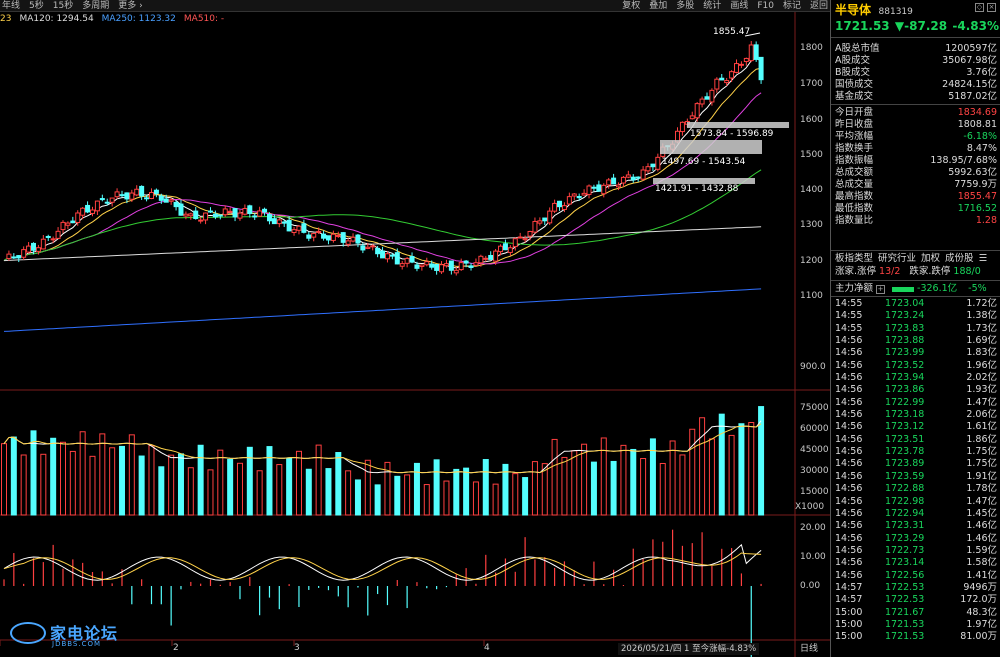  What do you see at coordinates (811, 225) in the screenshot?
I see `price-axis-label: 1300` at bounding box center [811, 225].